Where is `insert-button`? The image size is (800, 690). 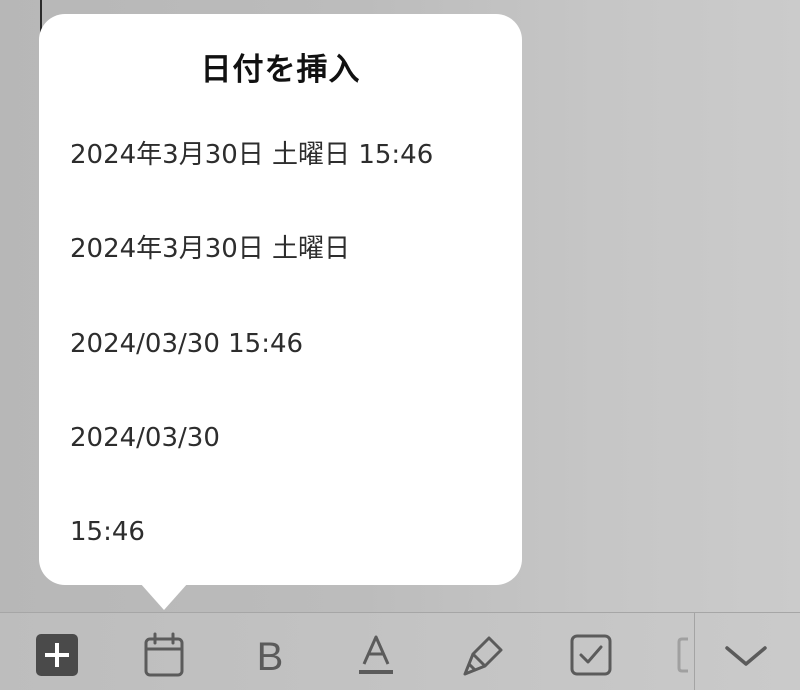
insert-button is located at coordinates (57, 657).